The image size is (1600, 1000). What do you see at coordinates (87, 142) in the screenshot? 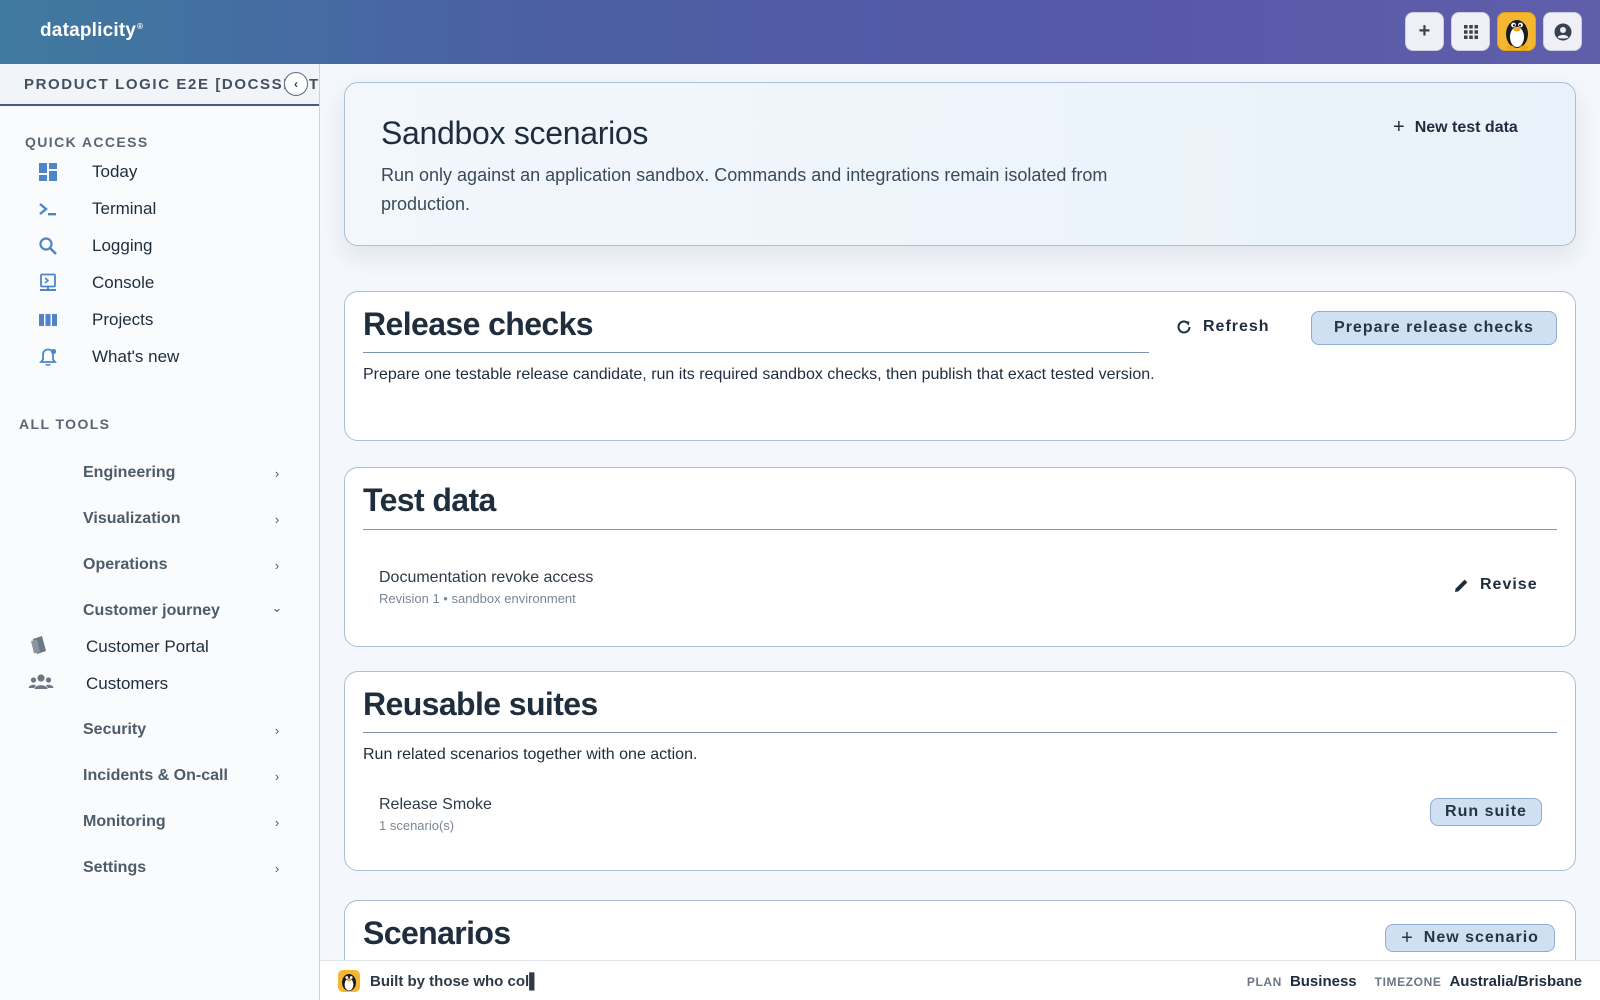
I see `quick-access-heading: QUICK ACCESS` at bounding box center [87, 142].